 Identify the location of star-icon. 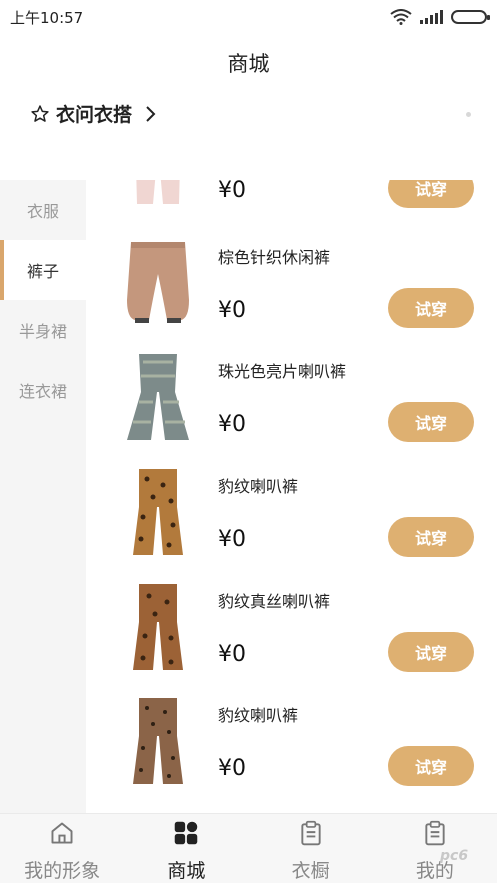
(40, 113).